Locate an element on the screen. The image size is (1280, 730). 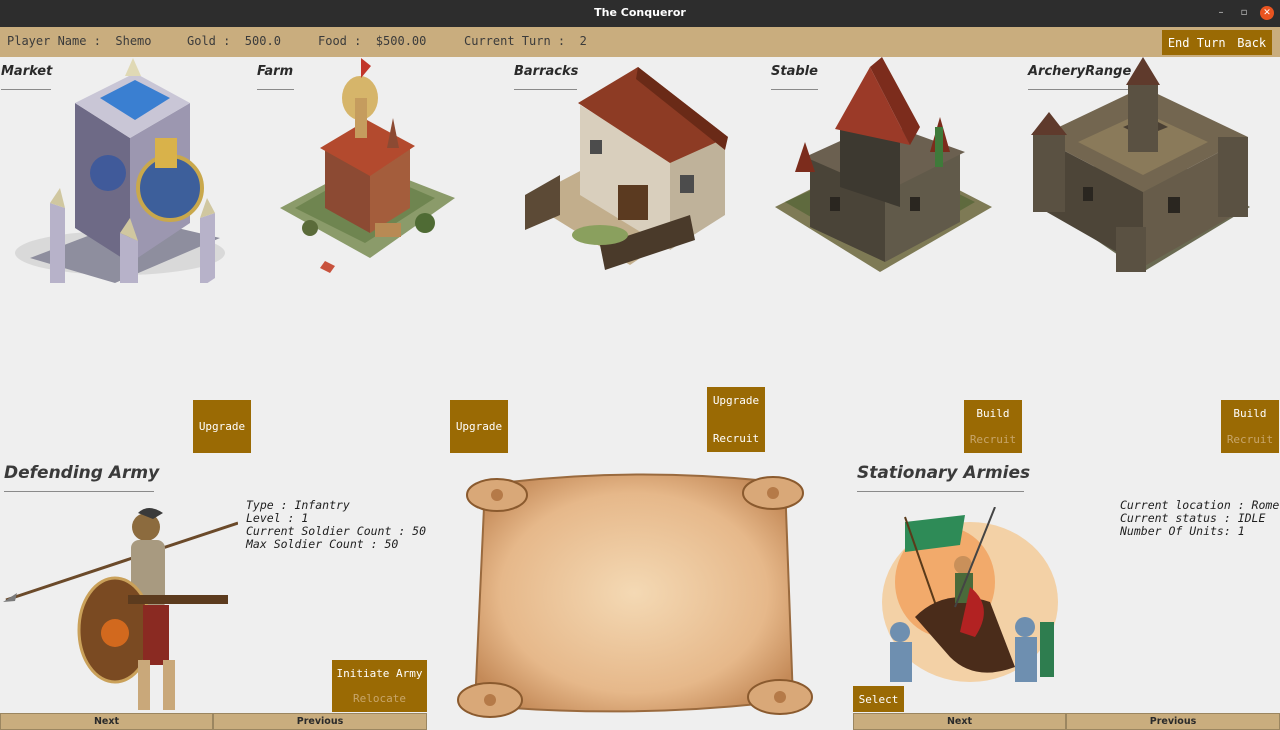
player-name-label: Player Name : Shemo is located at coordinates (79, 41).